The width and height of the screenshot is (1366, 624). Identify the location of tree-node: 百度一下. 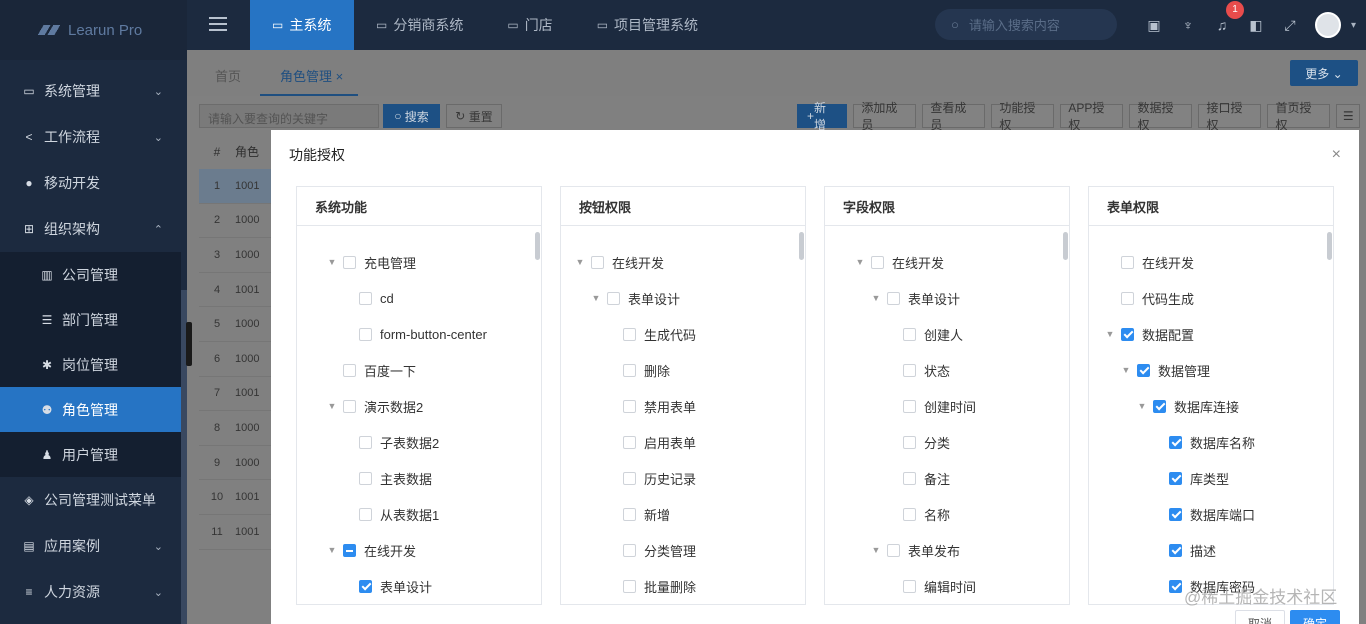
(371, 370).